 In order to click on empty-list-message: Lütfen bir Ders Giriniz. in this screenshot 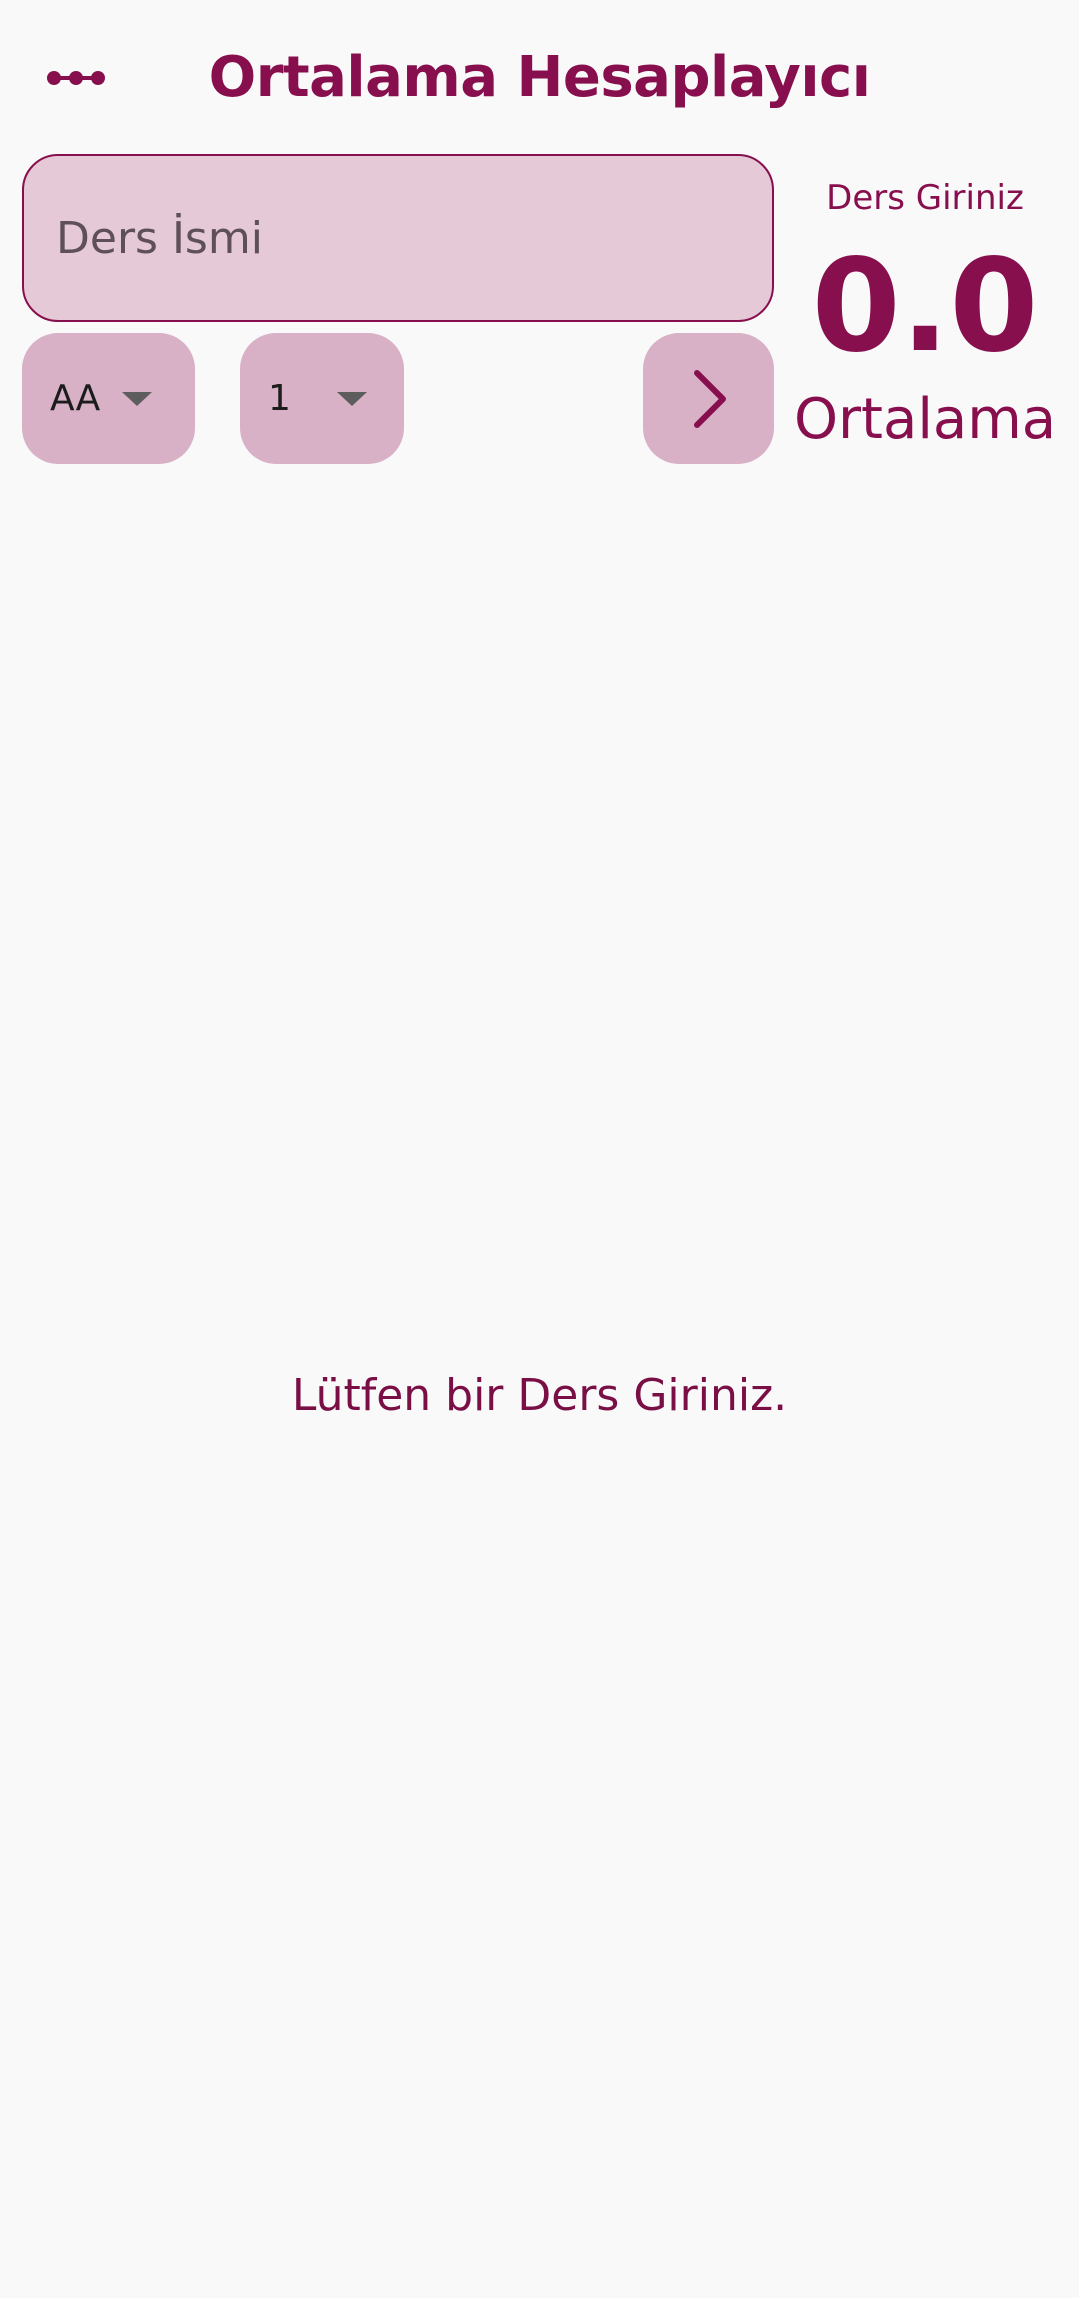, I will do `click(539, 1395)`.